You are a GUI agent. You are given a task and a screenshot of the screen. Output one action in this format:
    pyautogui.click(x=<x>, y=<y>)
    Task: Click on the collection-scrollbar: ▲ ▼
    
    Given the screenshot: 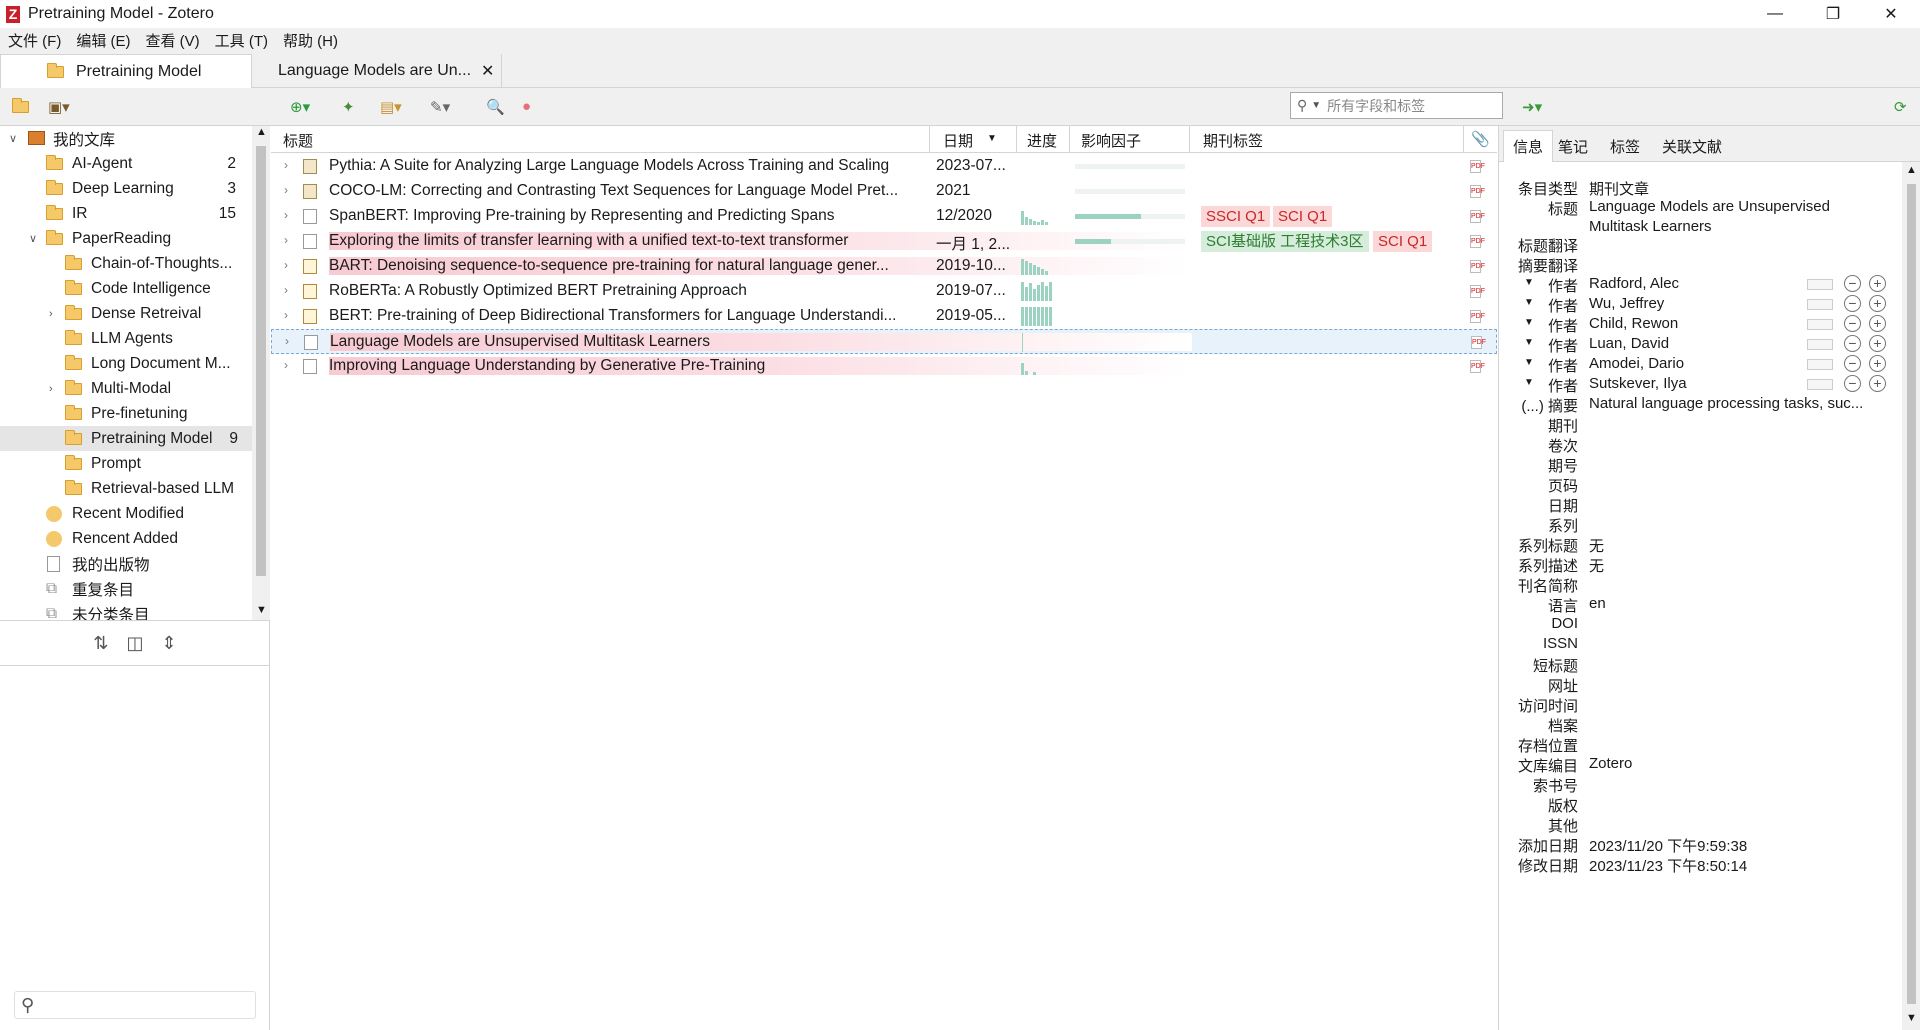 What is the action you would take?
    pyautogui.click(x=261, y=373)
    